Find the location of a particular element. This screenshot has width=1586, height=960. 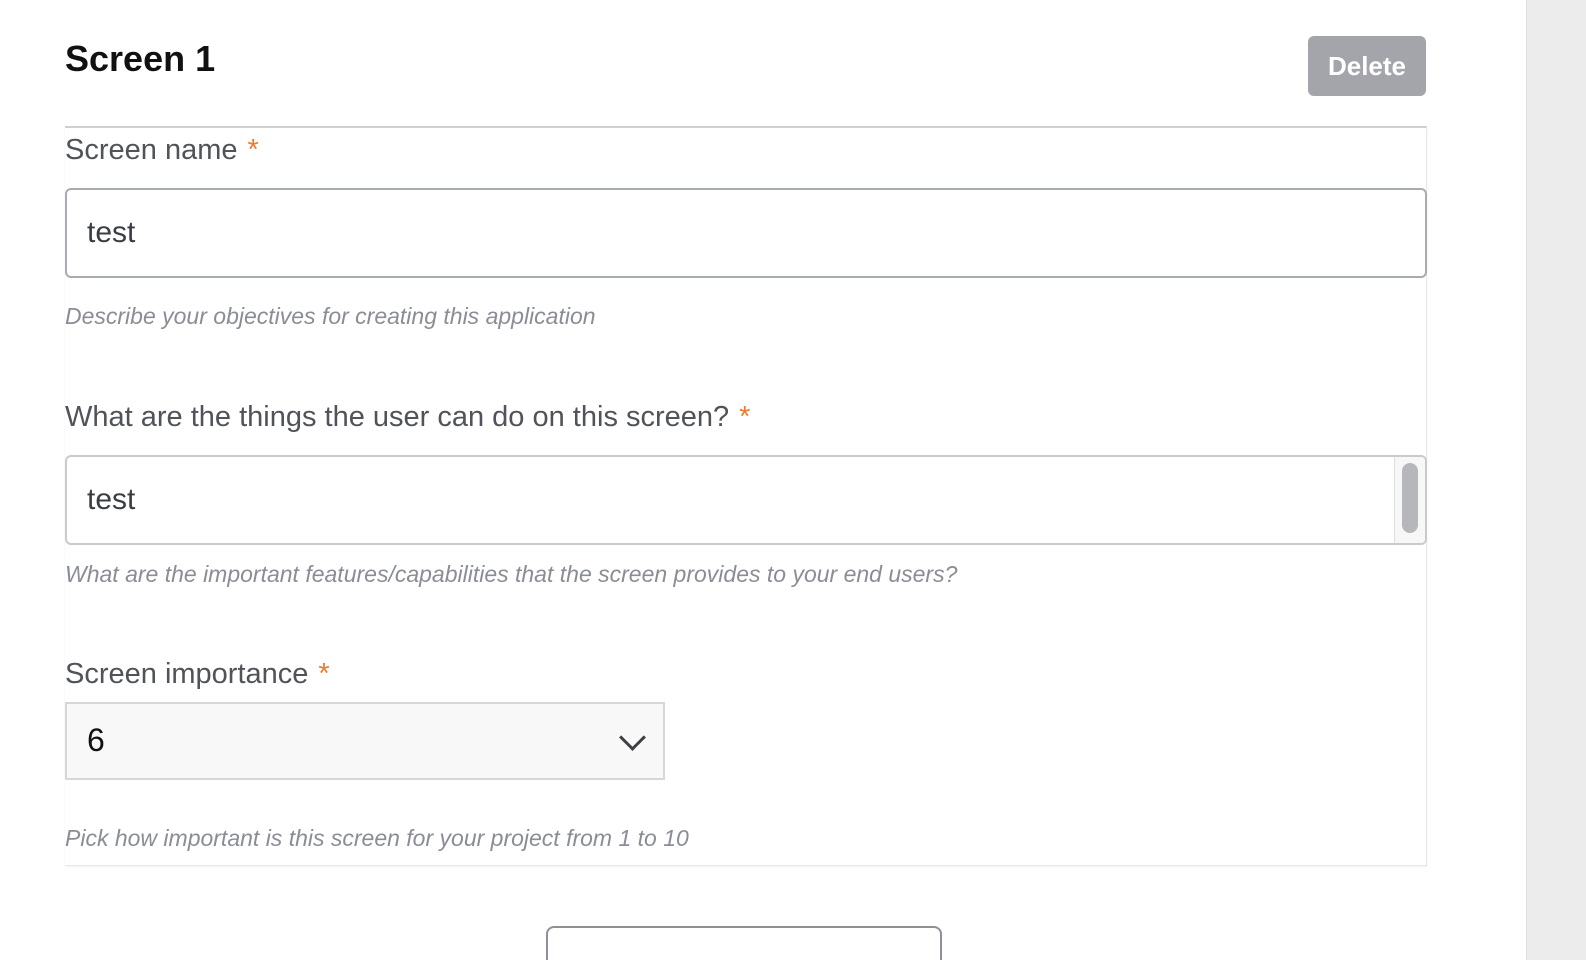

define-button: Define the is located at coordinates (744, 943).